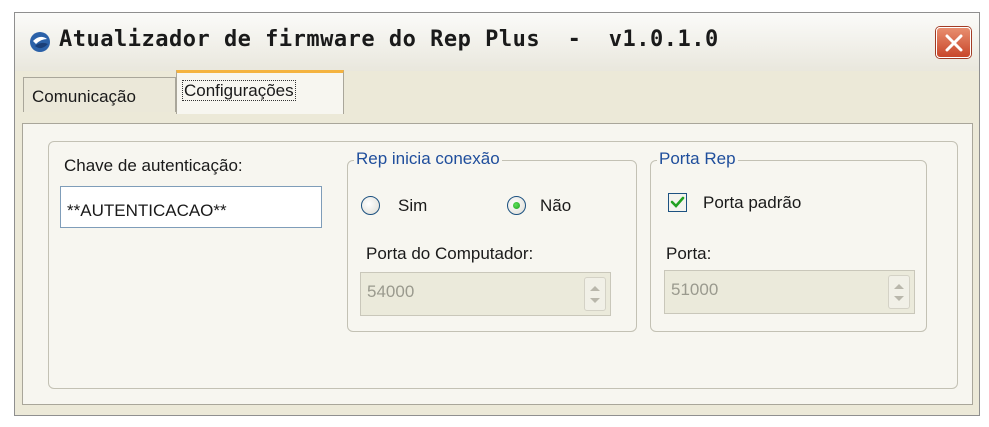 Image resolution: width=989 pixels, height=427 pixels. Describe the element at coordinates (153, 165) in the screenshot. I see `auth-key-label: Chave de autenticação:` at that location.